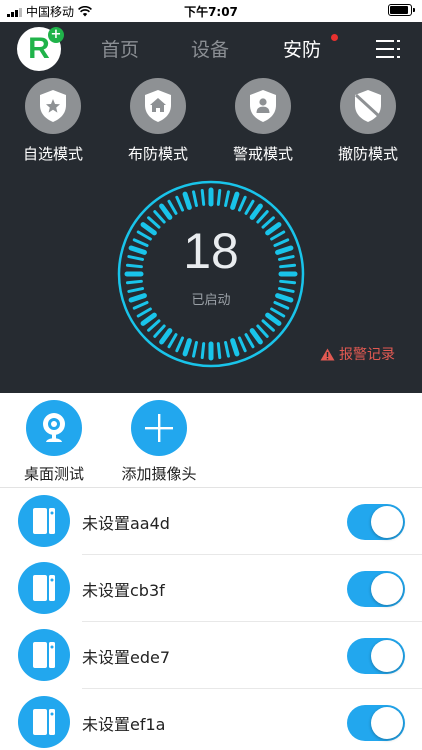  I want to click on mode-label: 警戒模式, so click(262, 154).